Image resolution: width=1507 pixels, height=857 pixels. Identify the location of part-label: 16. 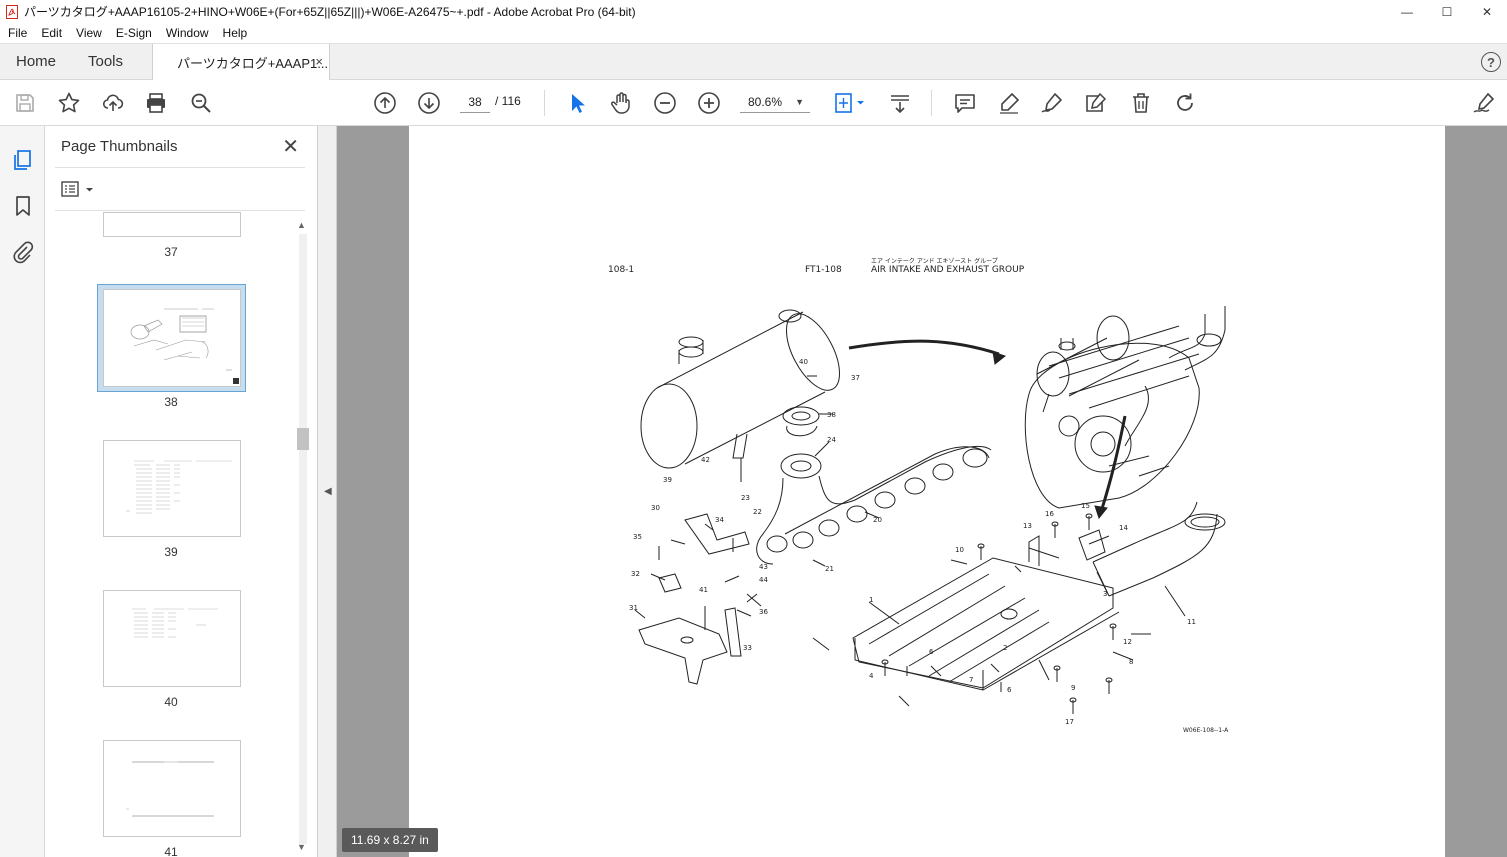
(1049, 514).